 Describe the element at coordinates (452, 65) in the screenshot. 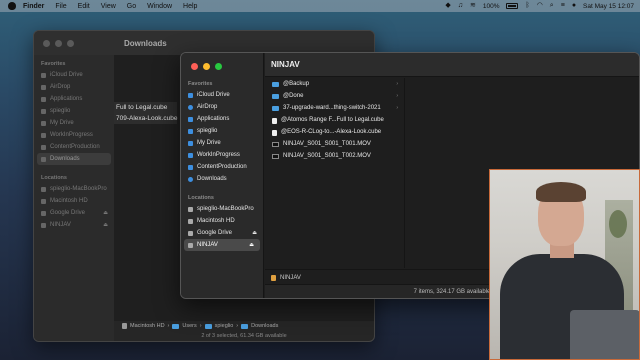

I see `toolbar: NINJAV` at that location.